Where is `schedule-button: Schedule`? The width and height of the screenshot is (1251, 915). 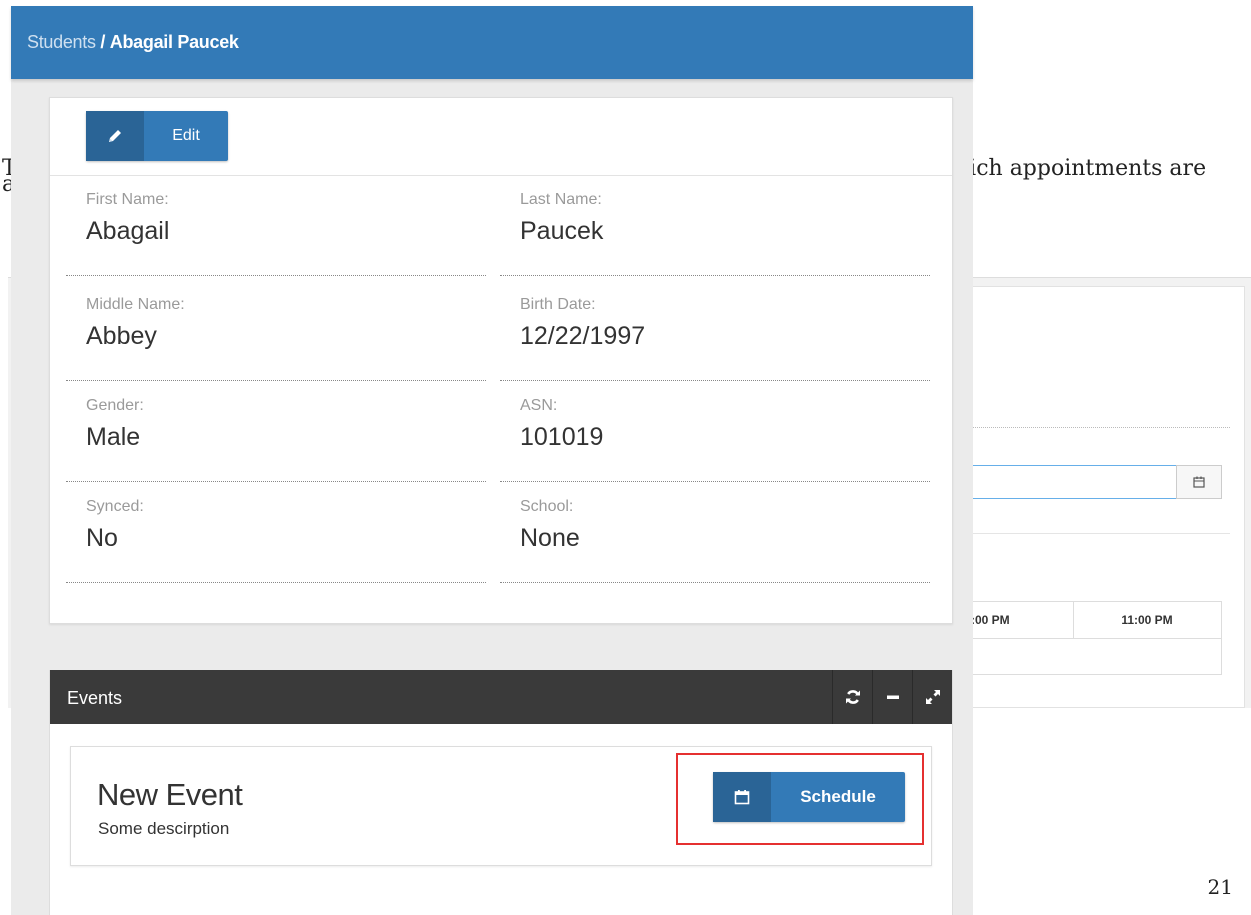
schedule-button: Schedule is located at coordinates (809, 797).